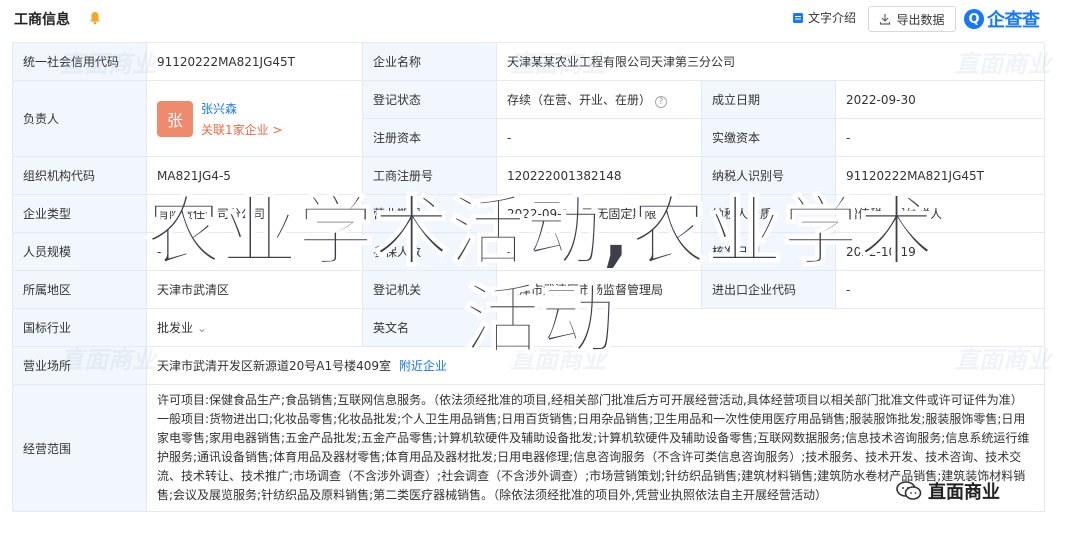 The image size is (1080, 538). What do you see at coordinates (940, 251) in the screenshot?
I see `approval-value: 2022-10-19` at bounding box center [940, 251].